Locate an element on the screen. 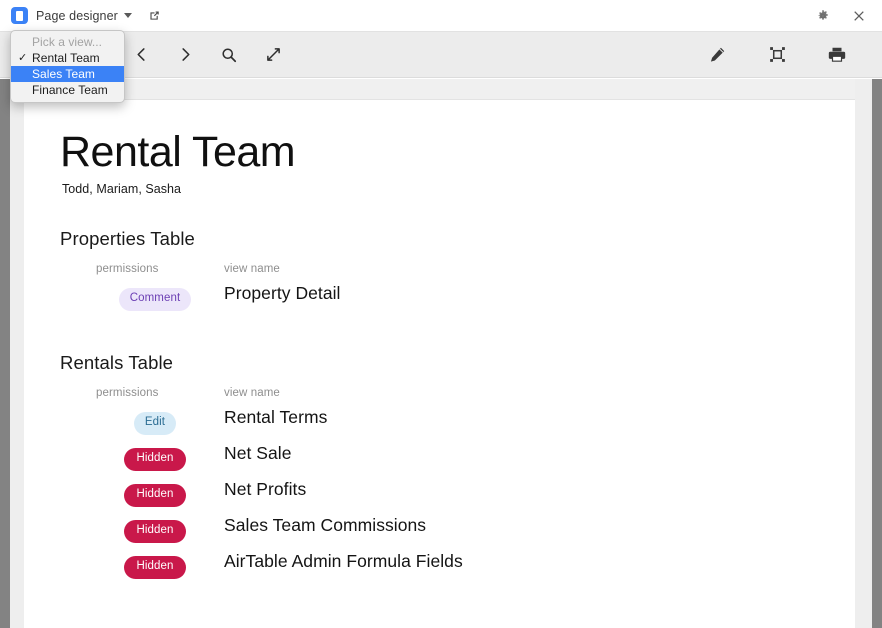 This screenshot has height=628, width=882. status-badge: Comment is located at coordinates (155, 299).